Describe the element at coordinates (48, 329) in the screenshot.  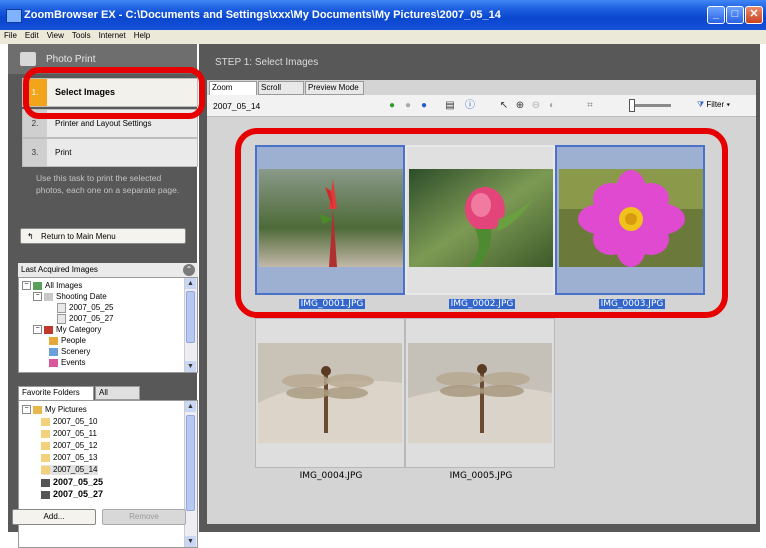
I see `category-icon` at that location.